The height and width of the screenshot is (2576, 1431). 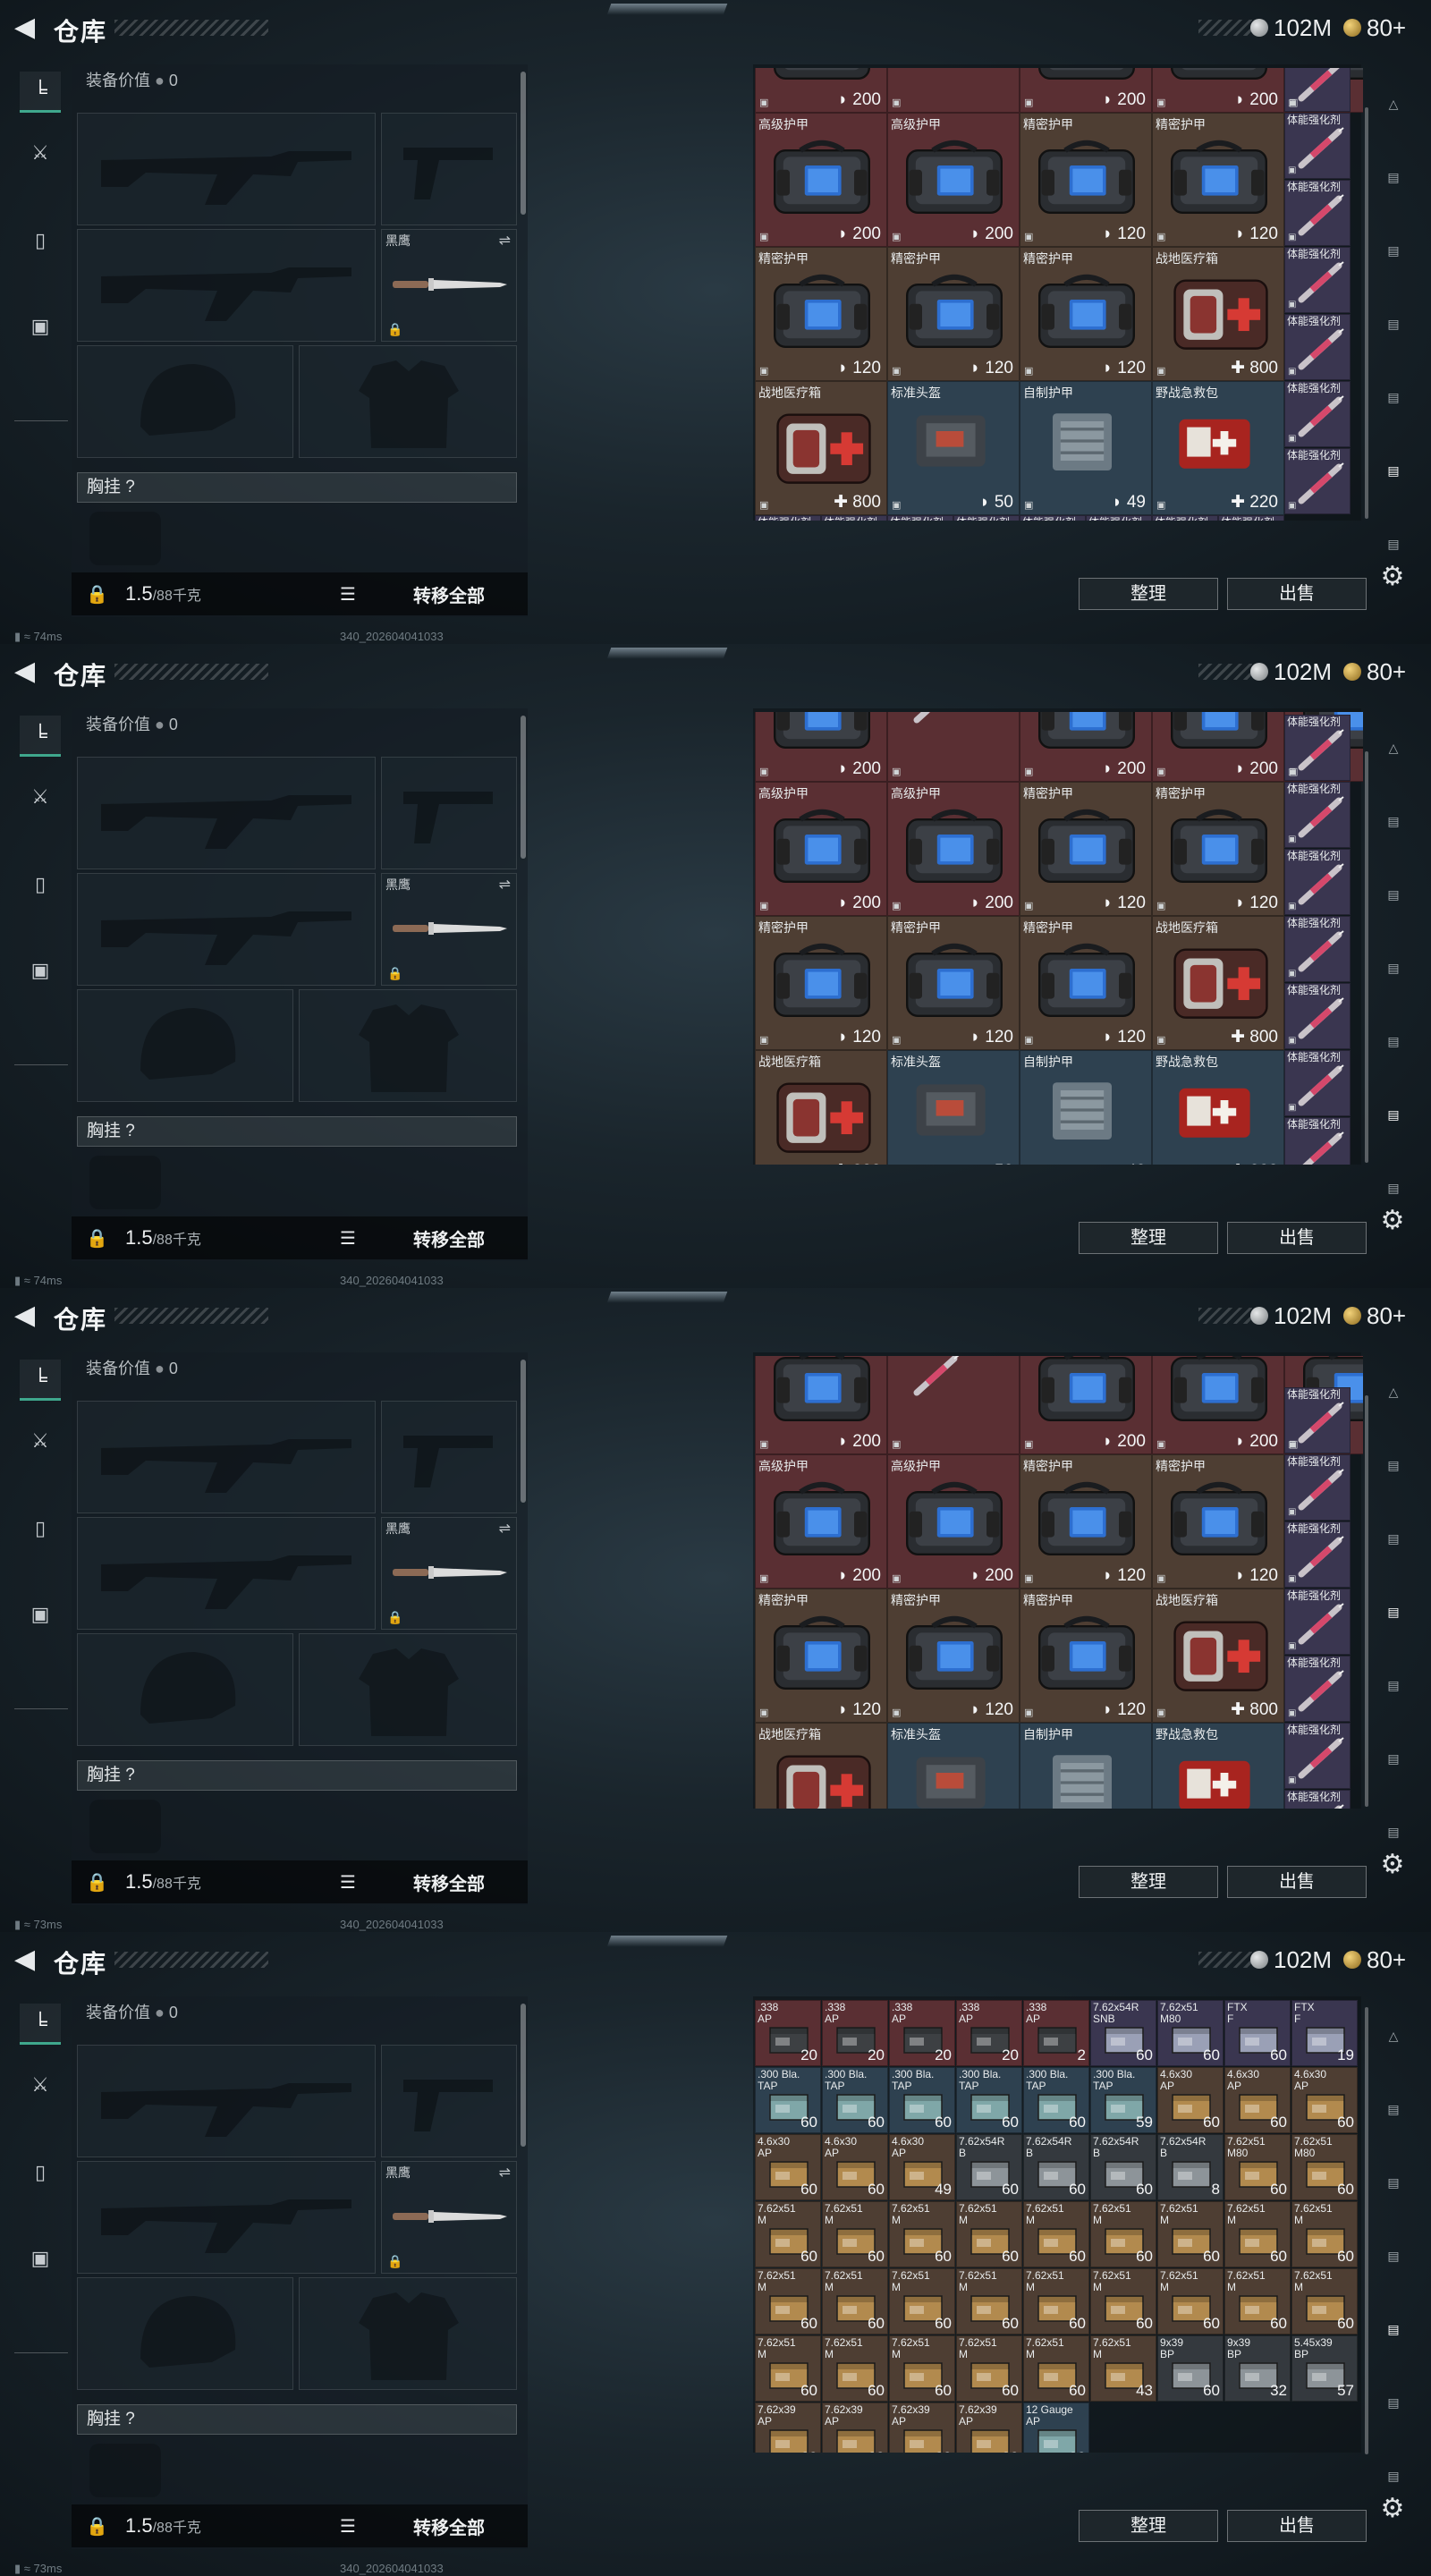 I want to click on case-icon: ▣, so click(x=41, y=2258).